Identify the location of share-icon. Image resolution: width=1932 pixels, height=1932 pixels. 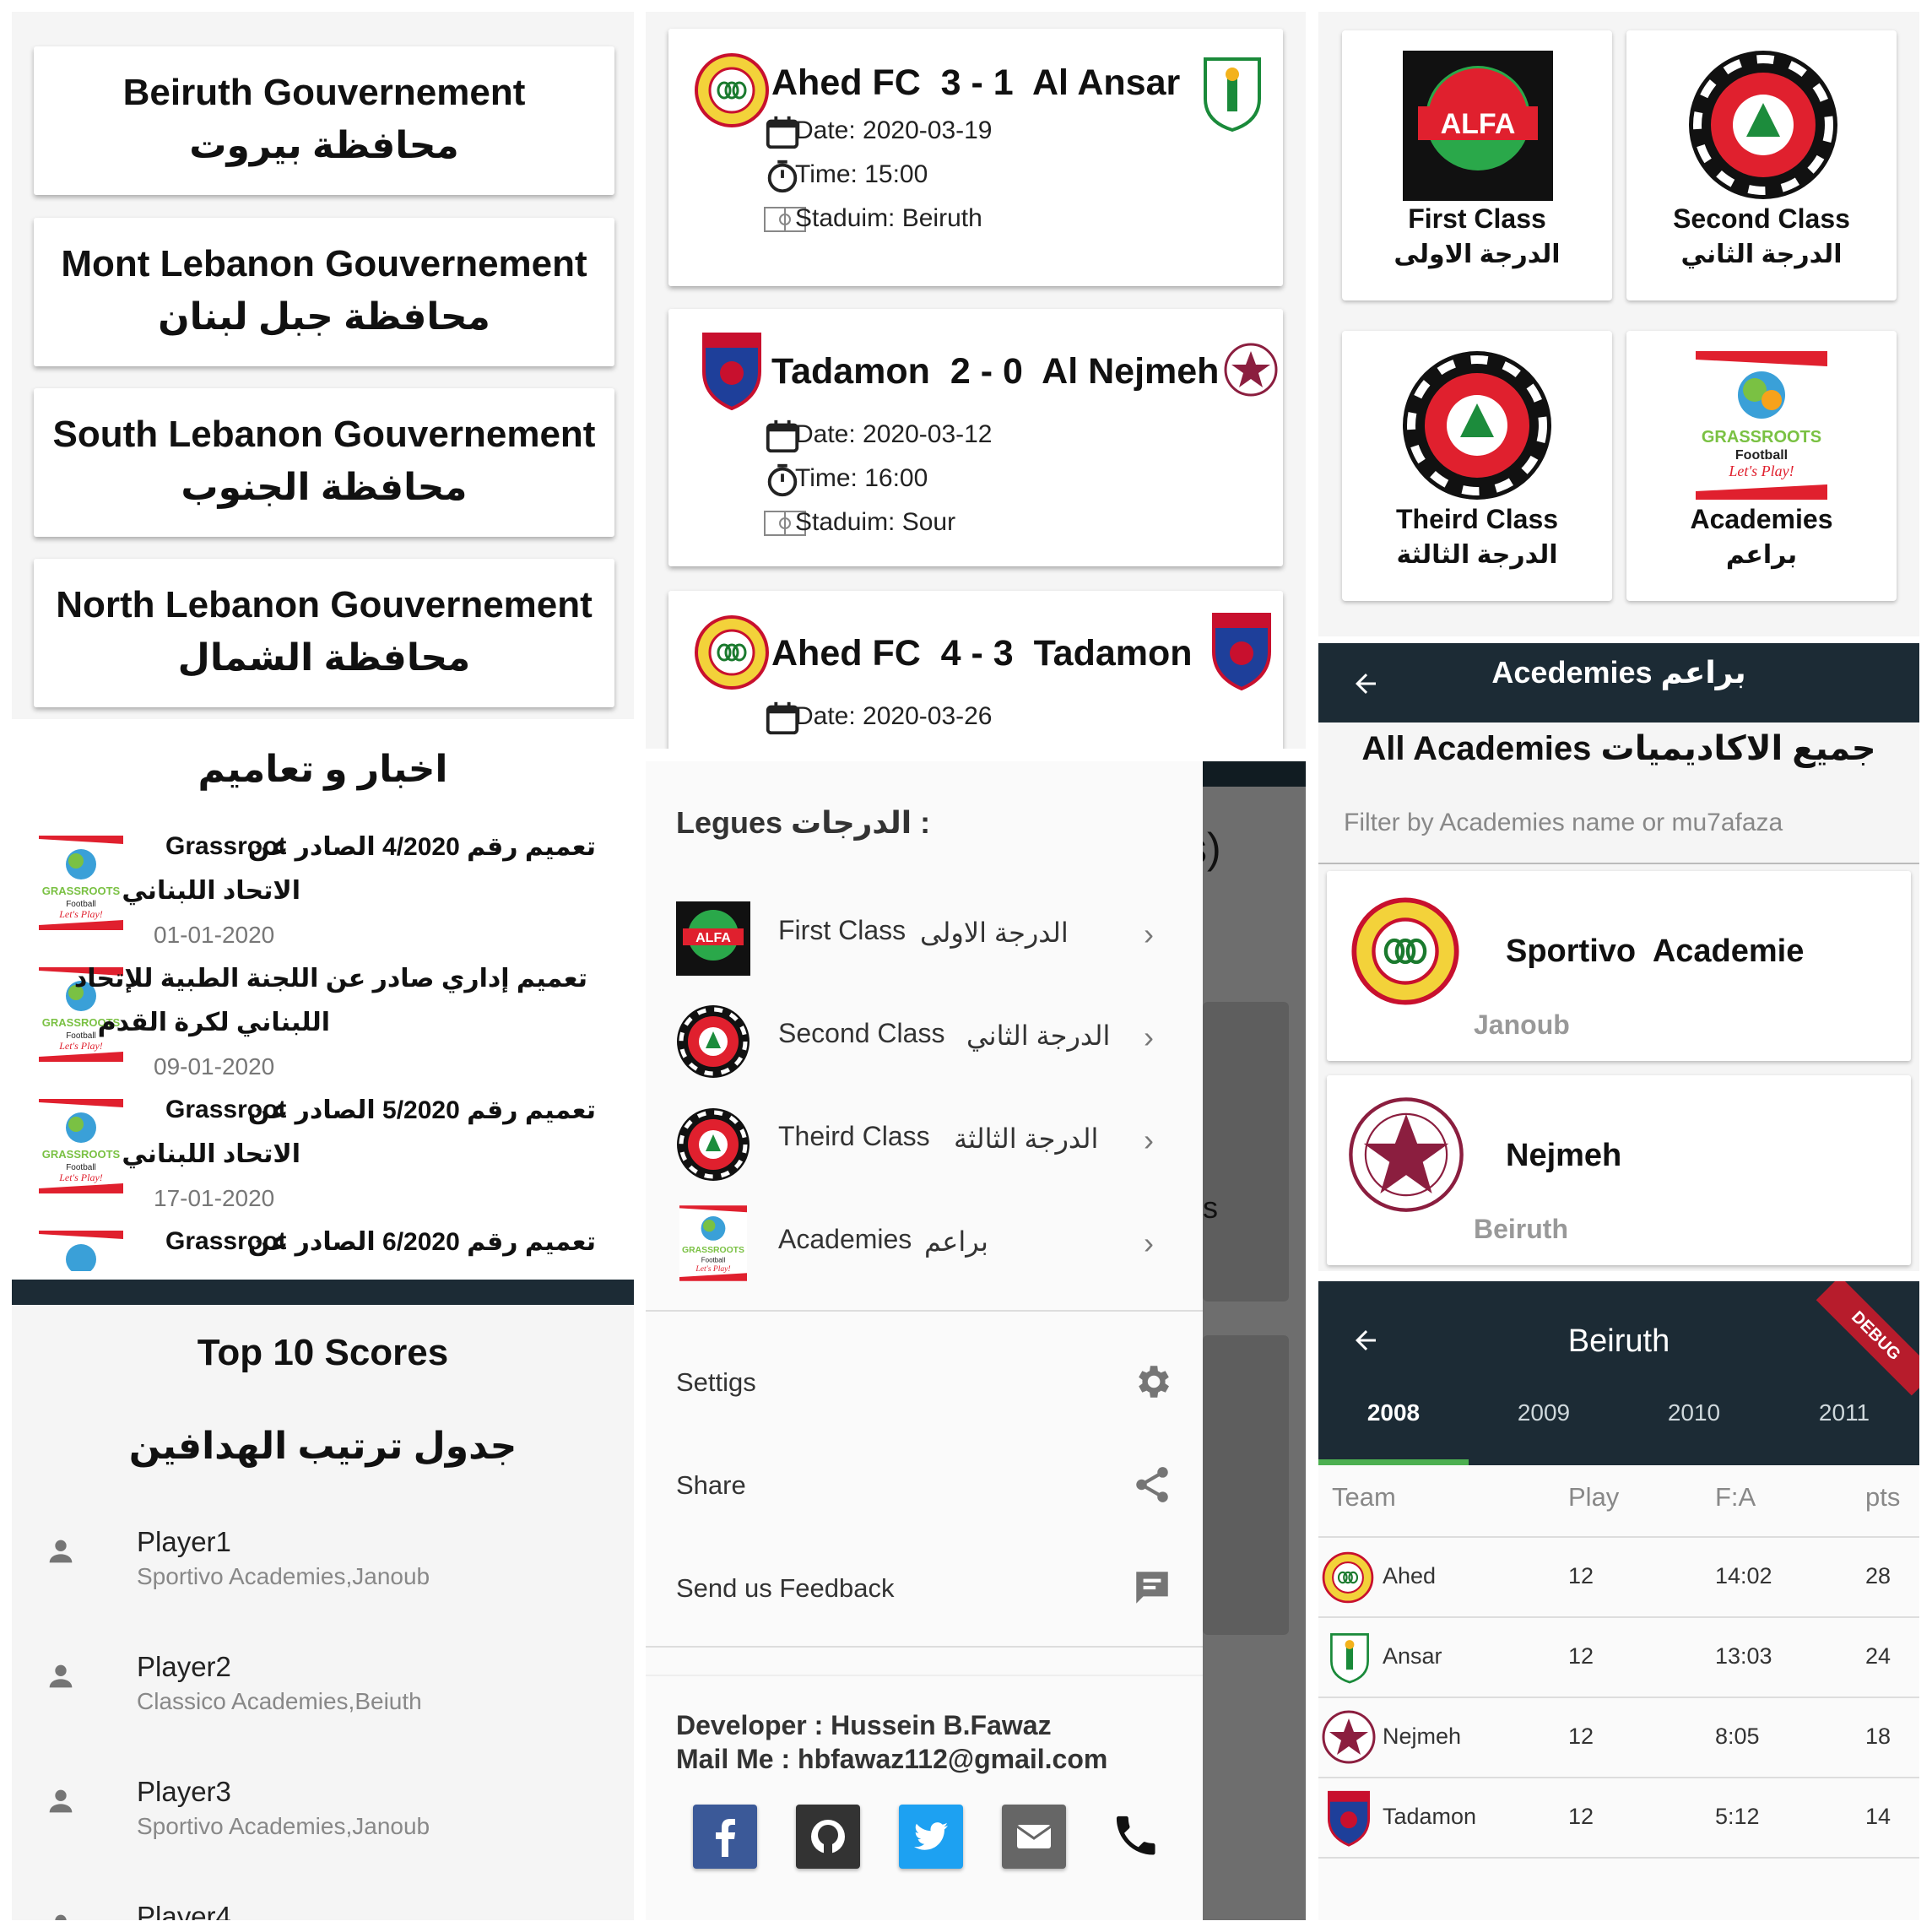
(1152, 1484).